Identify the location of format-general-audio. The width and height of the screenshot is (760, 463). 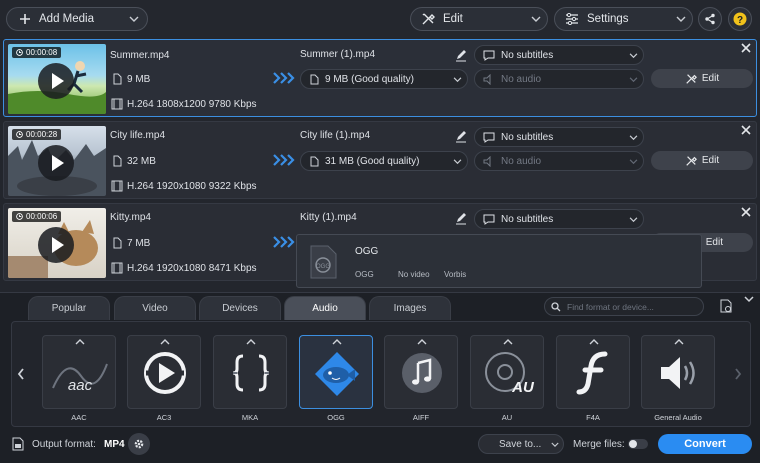
(678, 372).